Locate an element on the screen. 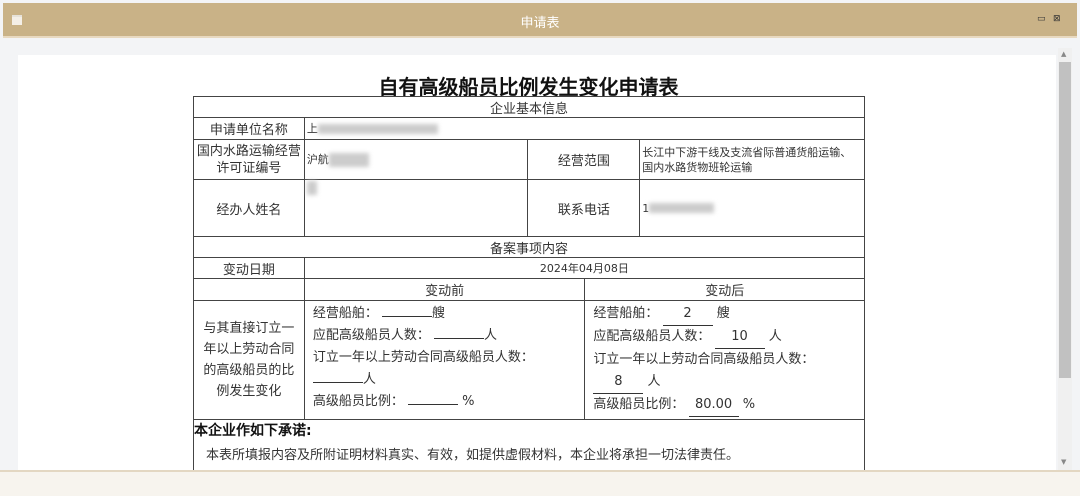 Image resolution: width=1080 pixels, height=496 pixels. before-contract is located at coordinates (337, 382).